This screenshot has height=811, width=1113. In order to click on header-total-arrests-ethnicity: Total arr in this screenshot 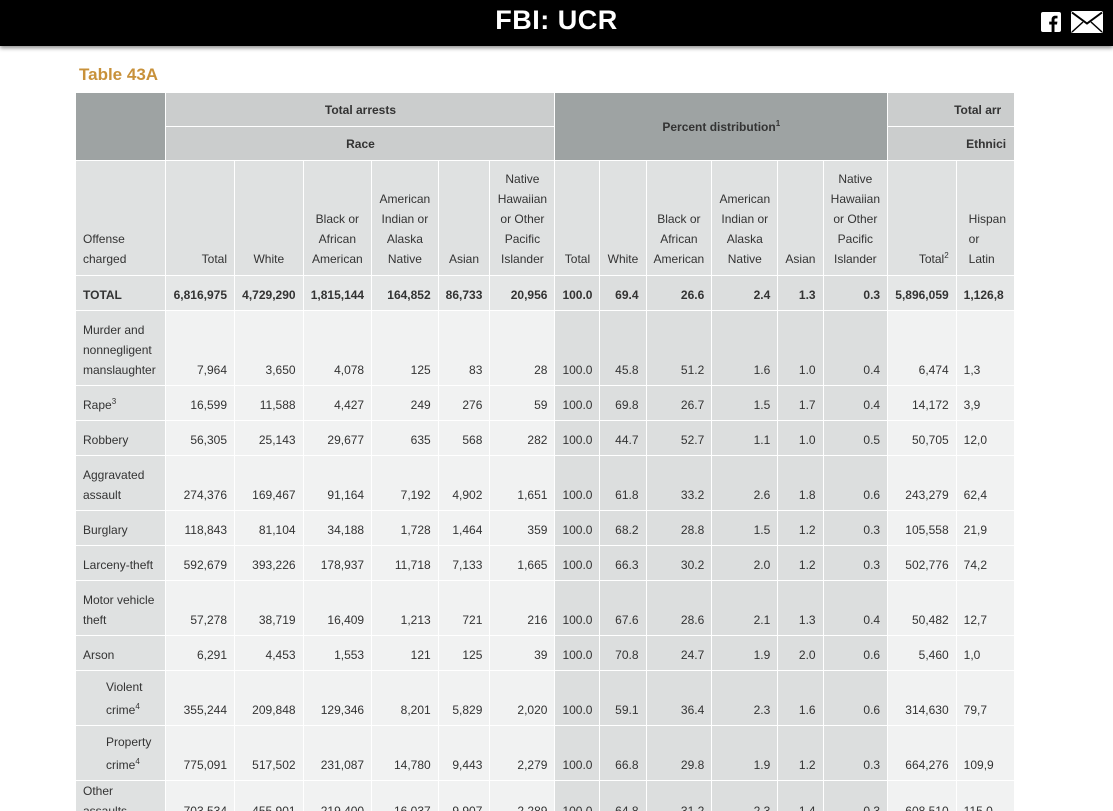, I will do `click(951, 109)`.